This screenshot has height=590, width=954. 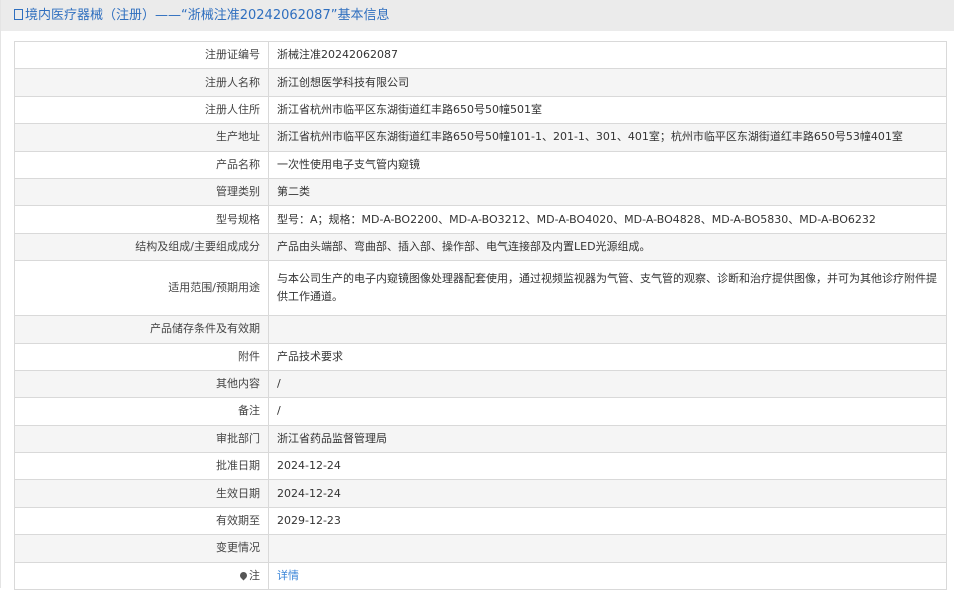 I want to click on row-label: 型号规格, so click(x=141, y=219).